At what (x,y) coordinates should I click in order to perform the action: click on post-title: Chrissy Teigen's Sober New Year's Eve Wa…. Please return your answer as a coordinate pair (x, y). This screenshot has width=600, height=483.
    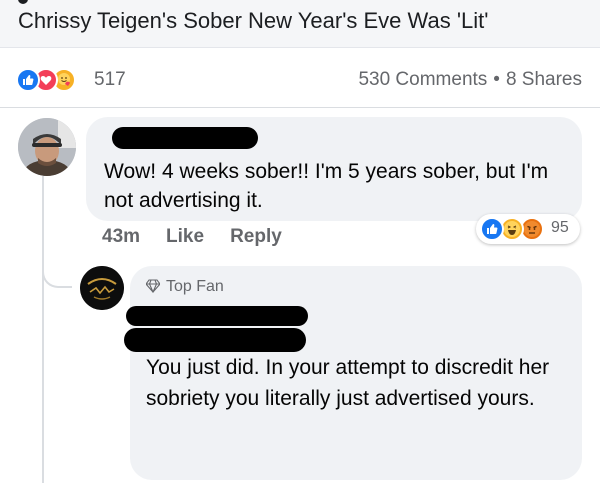
    Looking at the image, I should click on (253, 21).